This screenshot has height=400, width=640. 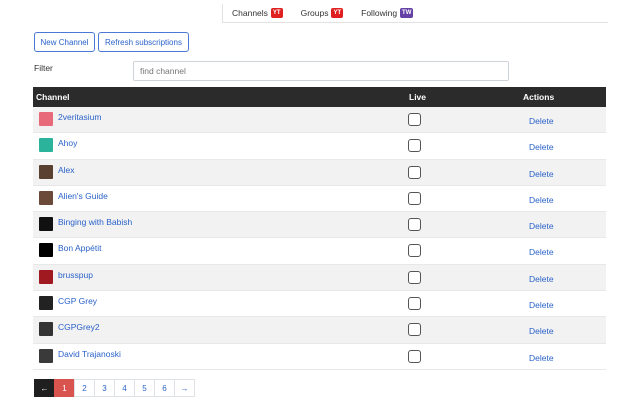 What do you see at coordinates (319, 278) in the screenshot?
I see `table-row: brusspup Delete` at bounding box center [319, 278].